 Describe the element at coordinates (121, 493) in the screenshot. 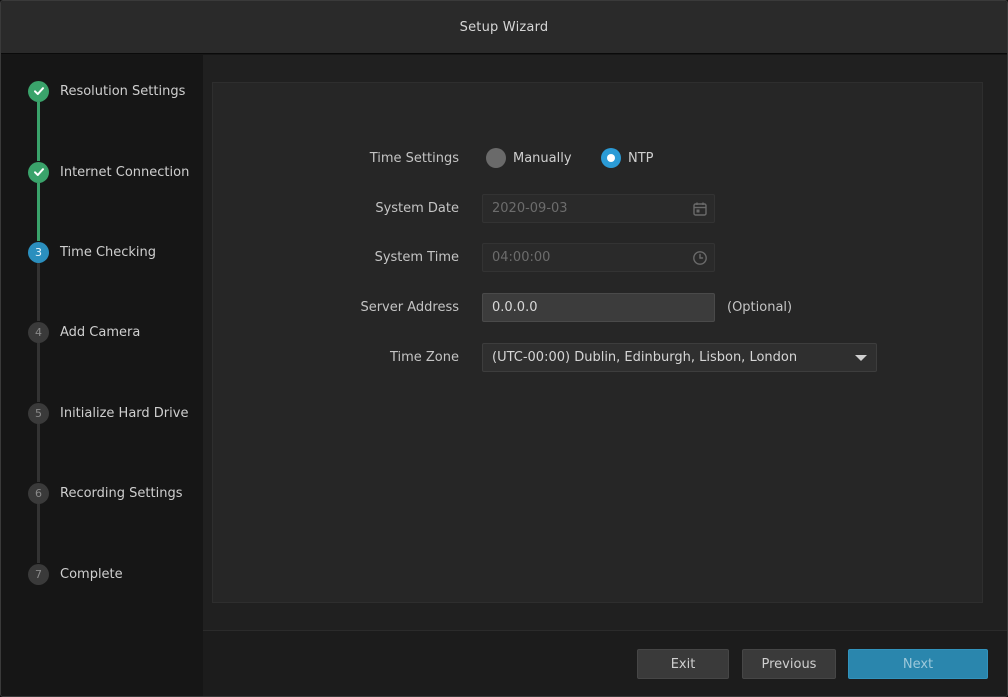

I see `step-label: Recording Settings` at that location.